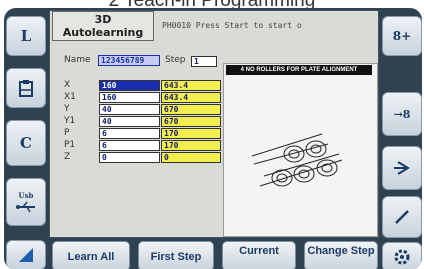 The image size is (424, 269). I want to click on first-step-button: First Step, so click(176, 255).